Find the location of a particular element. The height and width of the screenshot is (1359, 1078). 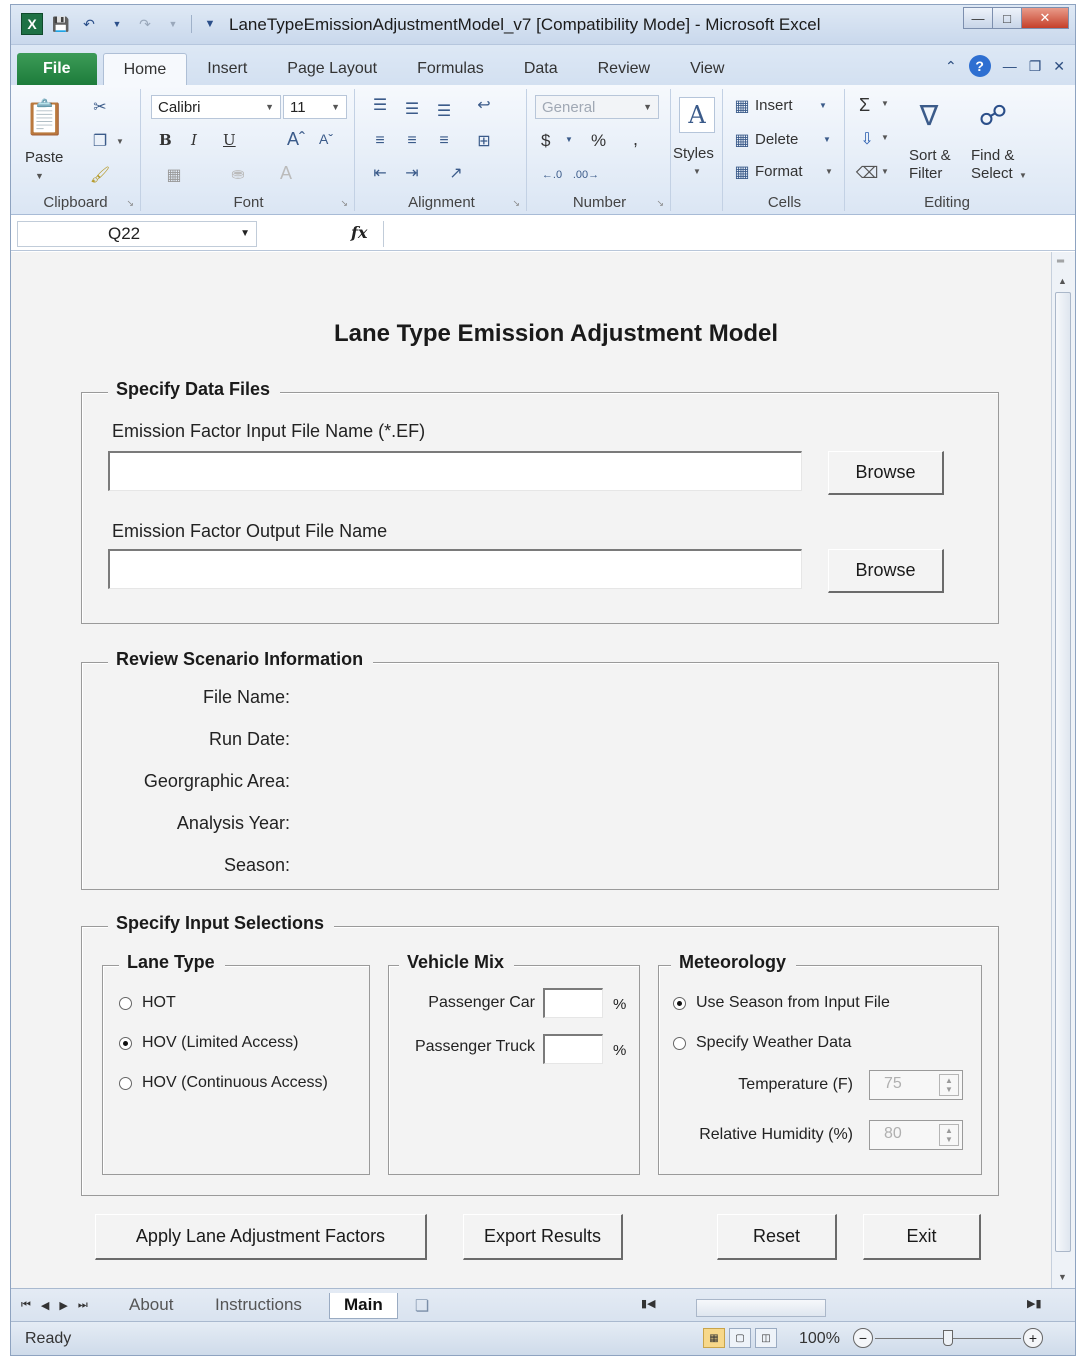

scroll-thumb is located at coordinates (1063, 772).